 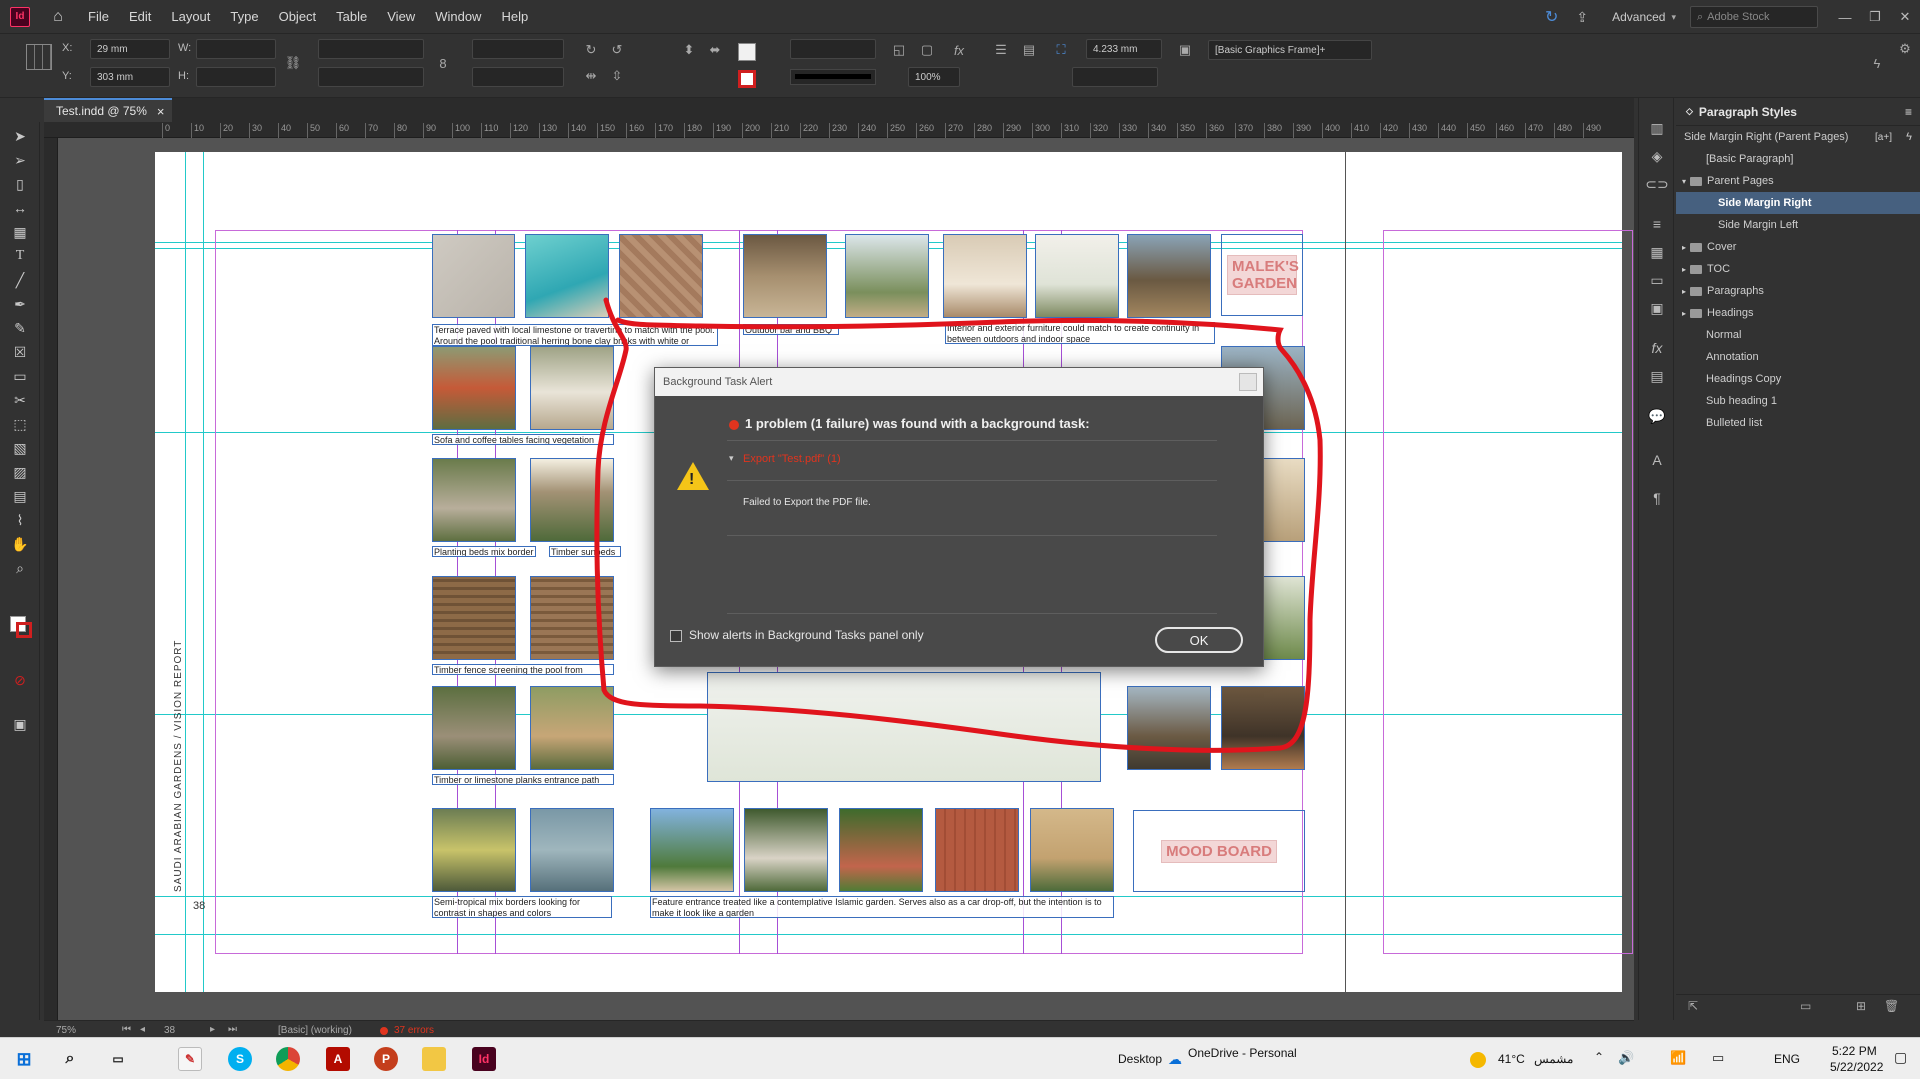 I want to click on opacity-field: 100%, so click(x=934, y=77).